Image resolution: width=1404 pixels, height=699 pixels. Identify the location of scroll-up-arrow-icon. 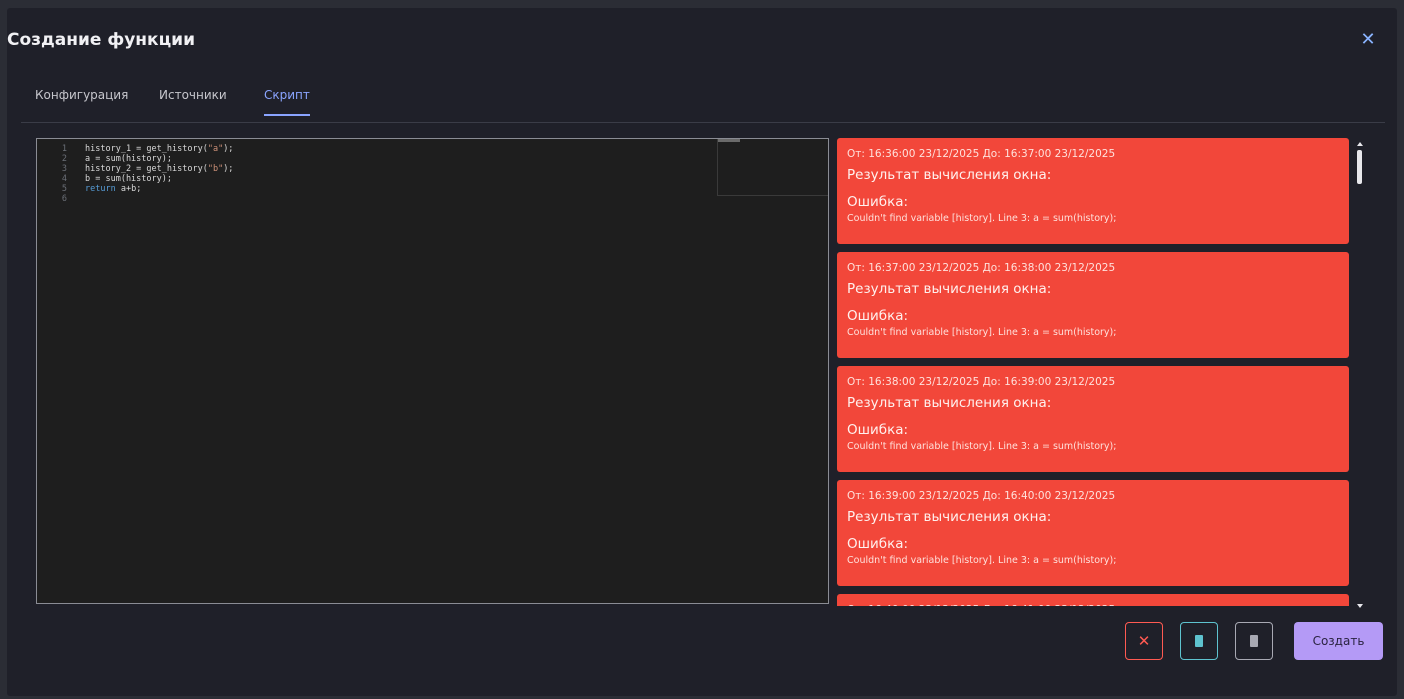
(1360, 144).